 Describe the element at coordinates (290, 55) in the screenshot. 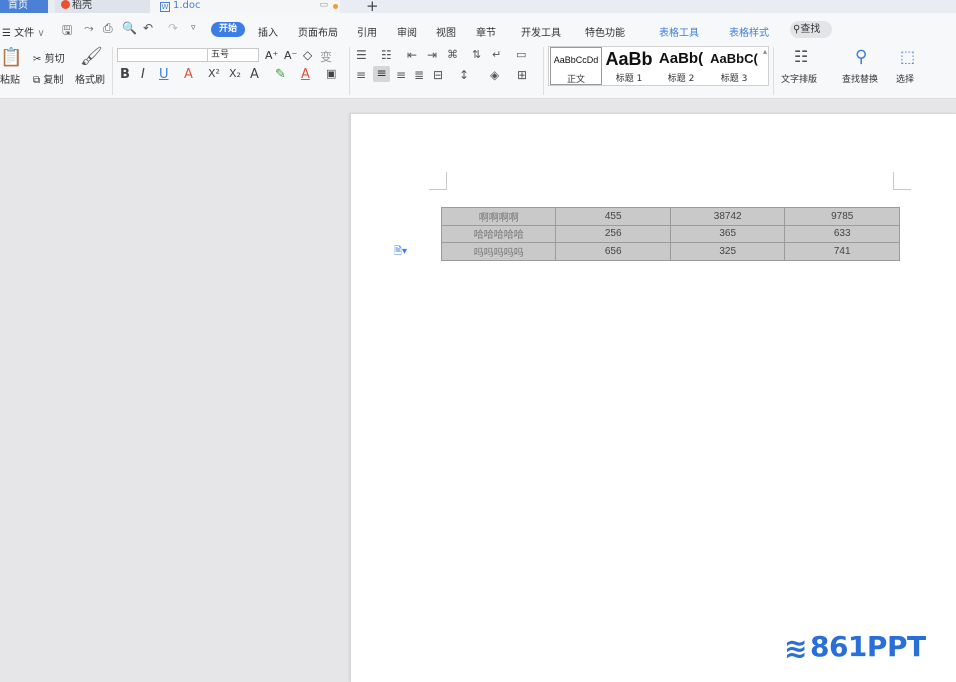

I see `shrink-font-button: A⁻` at that location.